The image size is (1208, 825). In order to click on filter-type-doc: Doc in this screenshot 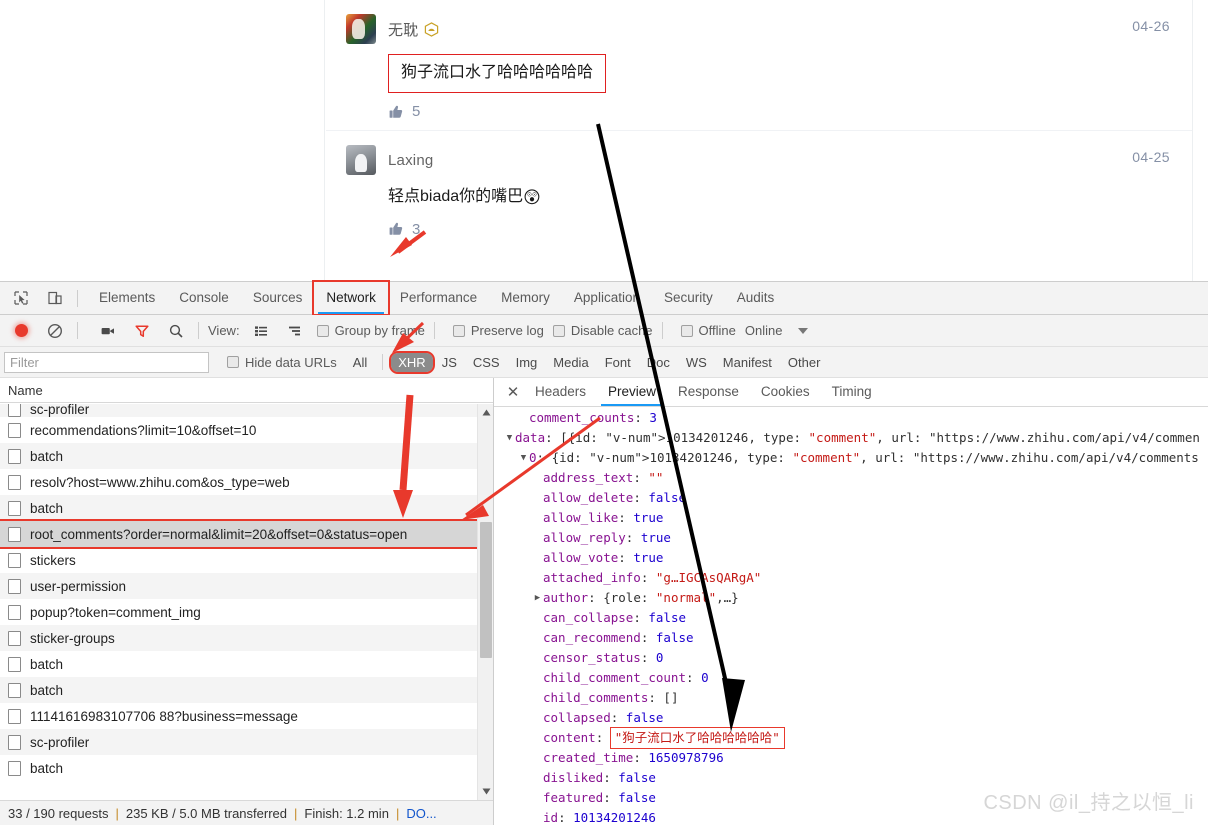, I will do `click(658, 362)`.